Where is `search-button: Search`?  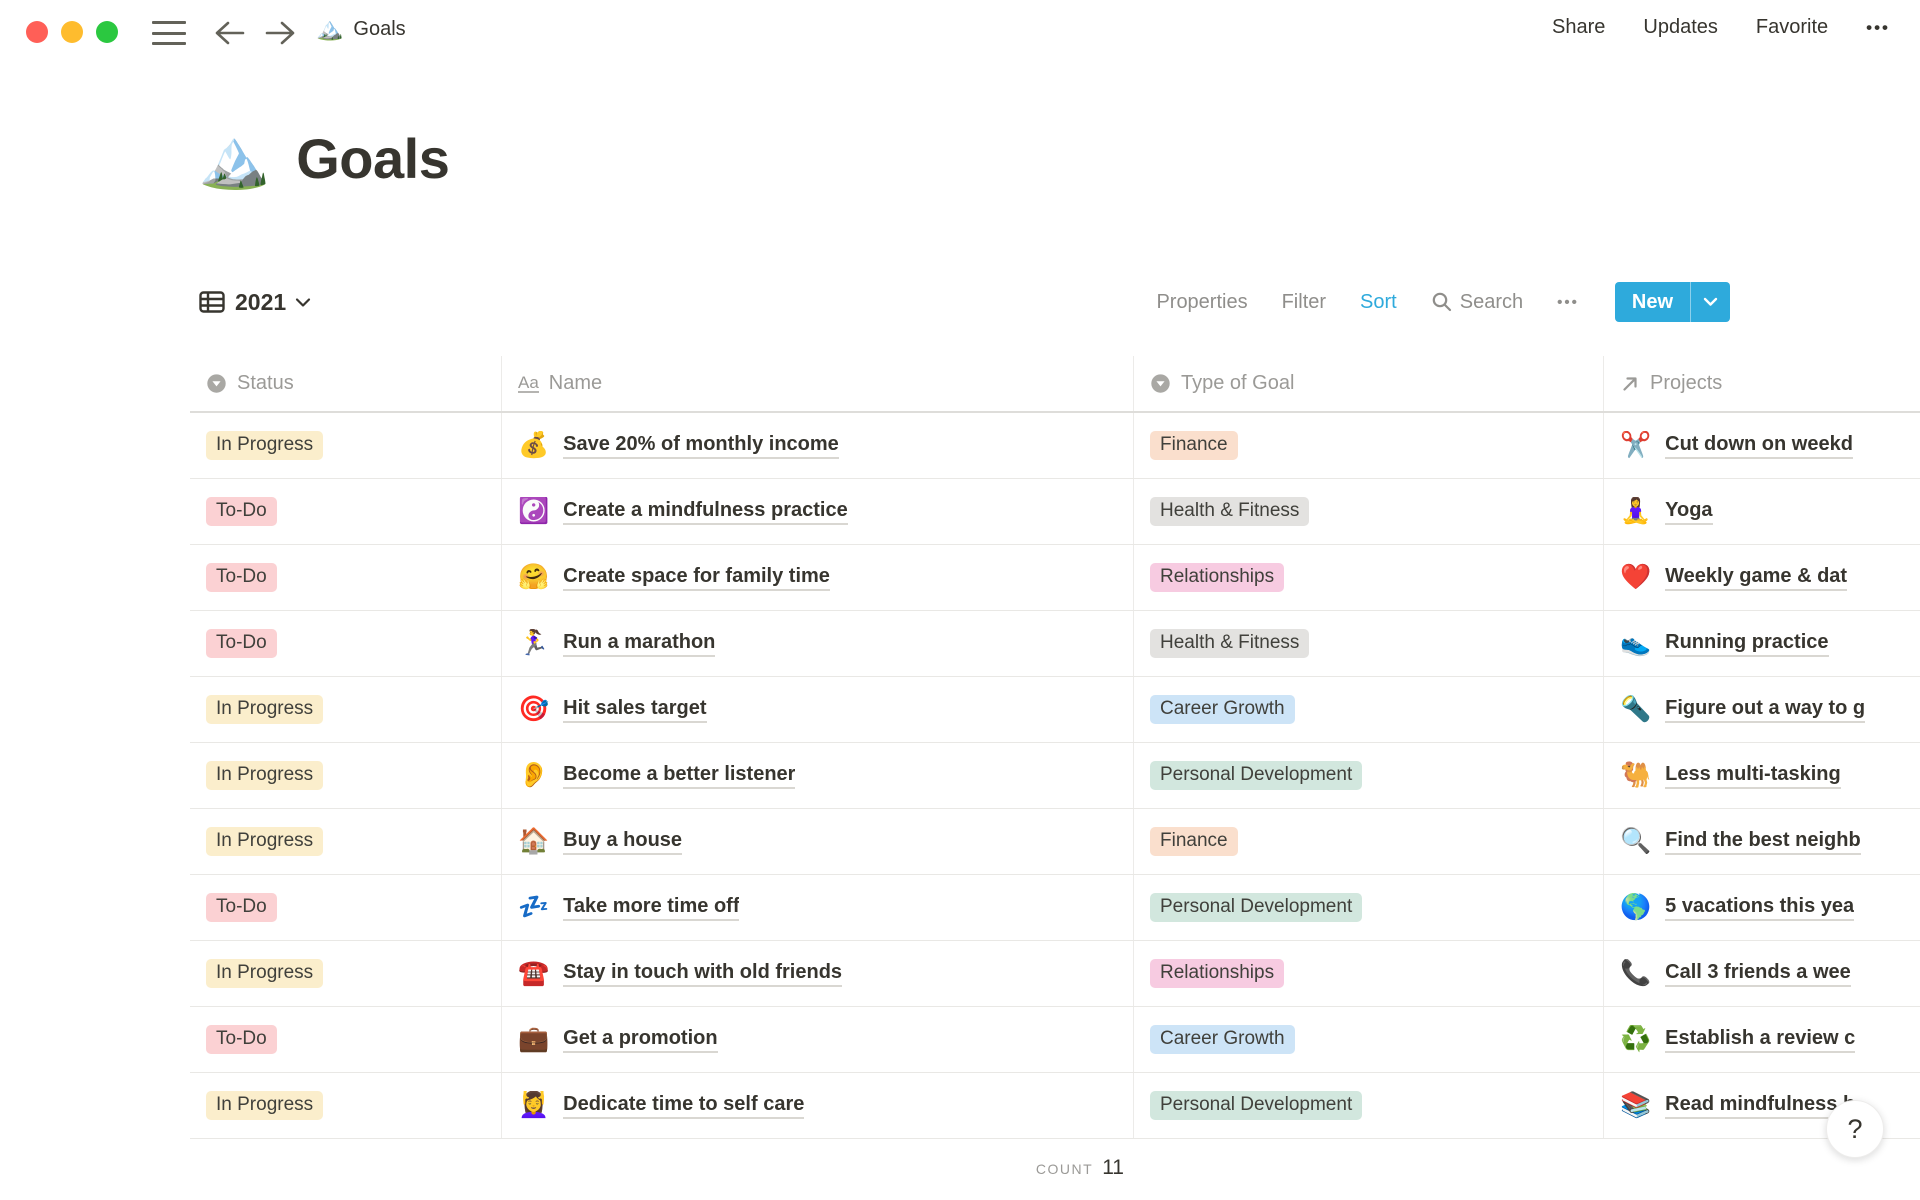 search-button: Search is located at coordinates (1477, 302).